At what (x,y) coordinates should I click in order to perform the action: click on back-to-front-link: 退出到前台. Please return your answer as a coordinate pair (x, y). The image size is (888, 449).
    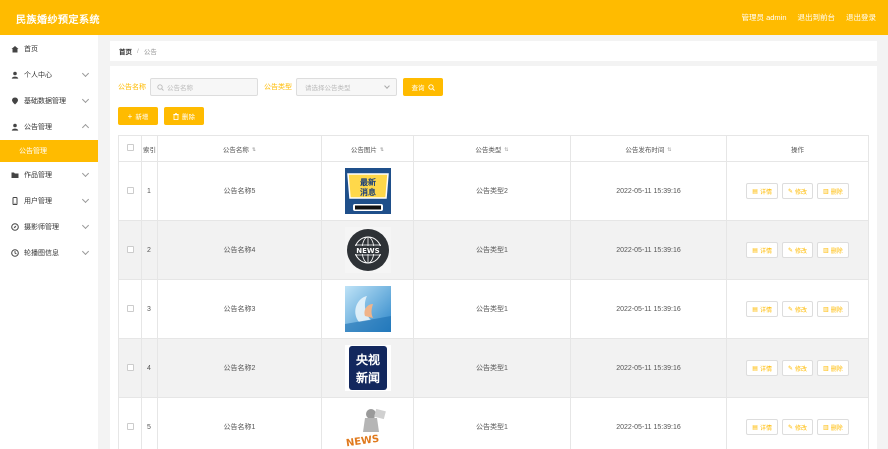
    Looking at the image, I should click on (817, 17).